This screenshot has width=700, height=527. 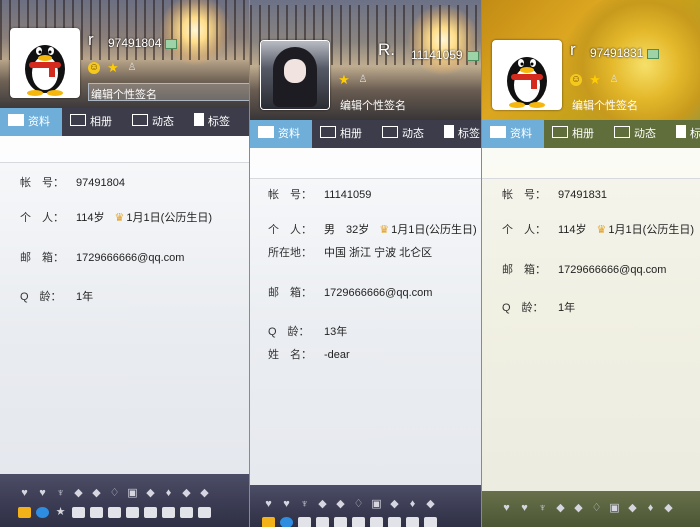 What do you see at coordinates (554, 194) in the screenshot?
I see `field-account: 帐 号： 97491831` at bounding box center [554, 194].